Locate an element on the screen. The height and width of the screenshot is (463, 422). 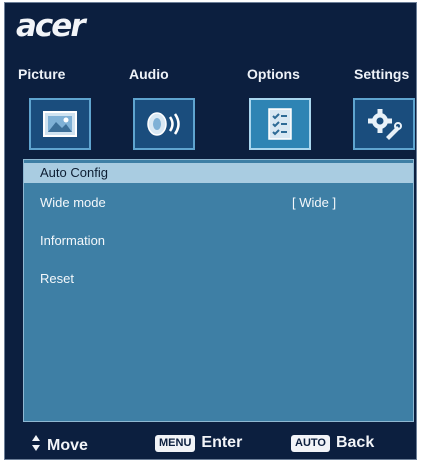
menu-item-label: Wide mode is located at coordinates (73, 202).